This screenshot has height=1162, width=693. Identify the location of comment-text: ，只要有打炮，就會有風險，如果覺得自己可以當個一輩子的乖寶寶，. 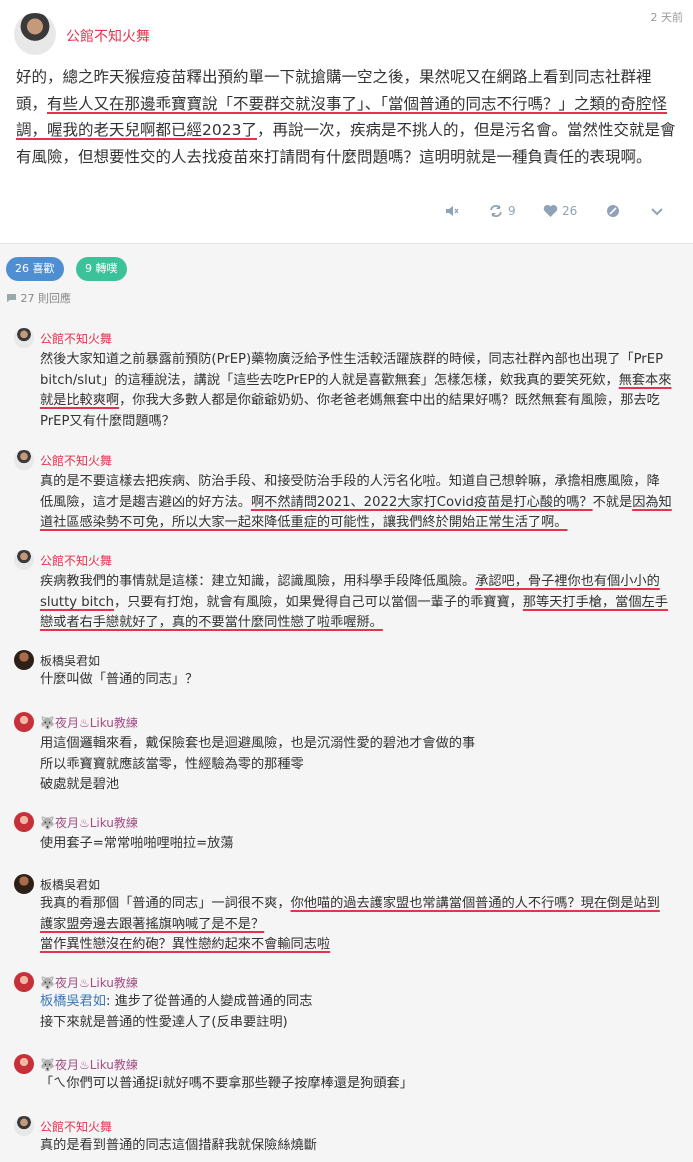
(318, 602).